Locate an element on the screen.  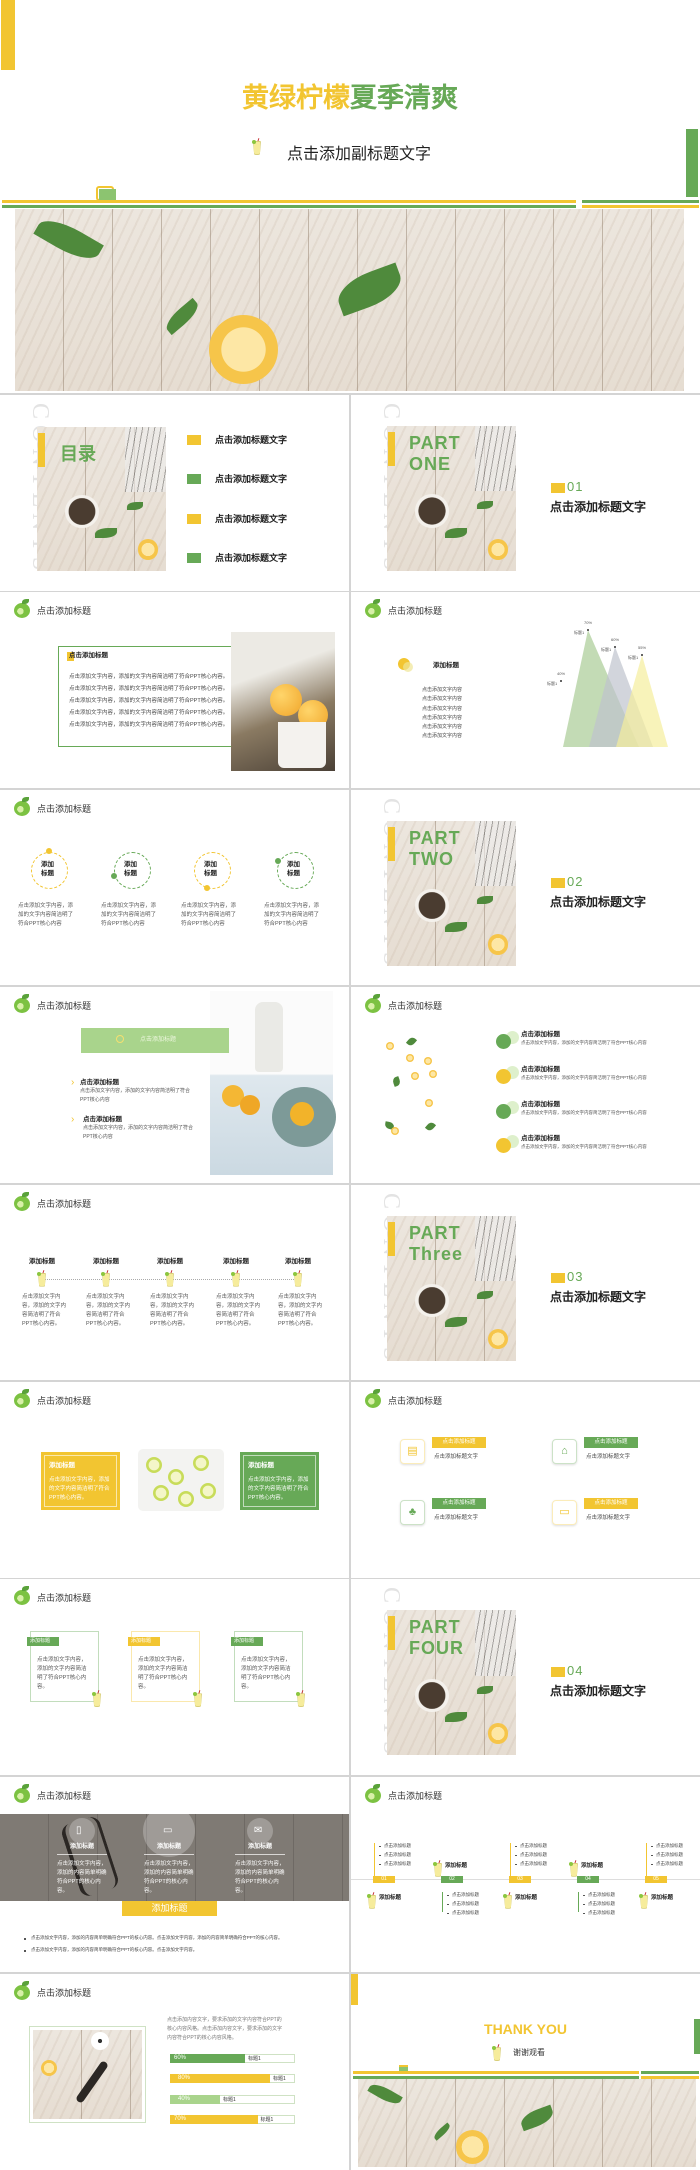
bullet-rule is located at coordinates (374, 1859).